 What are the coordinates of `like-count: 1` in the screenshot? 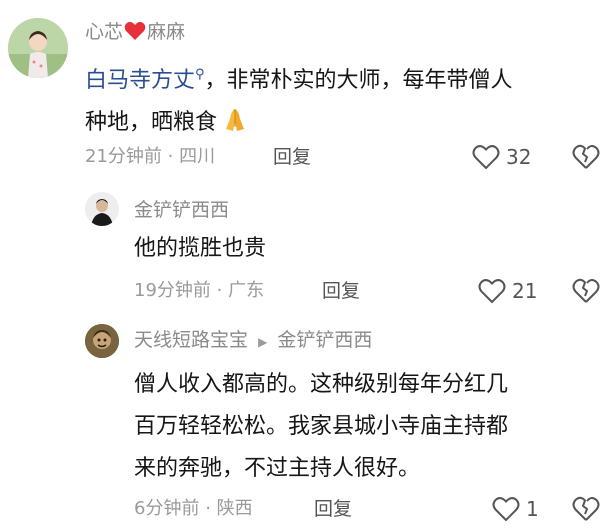 It's located at (532, 509).